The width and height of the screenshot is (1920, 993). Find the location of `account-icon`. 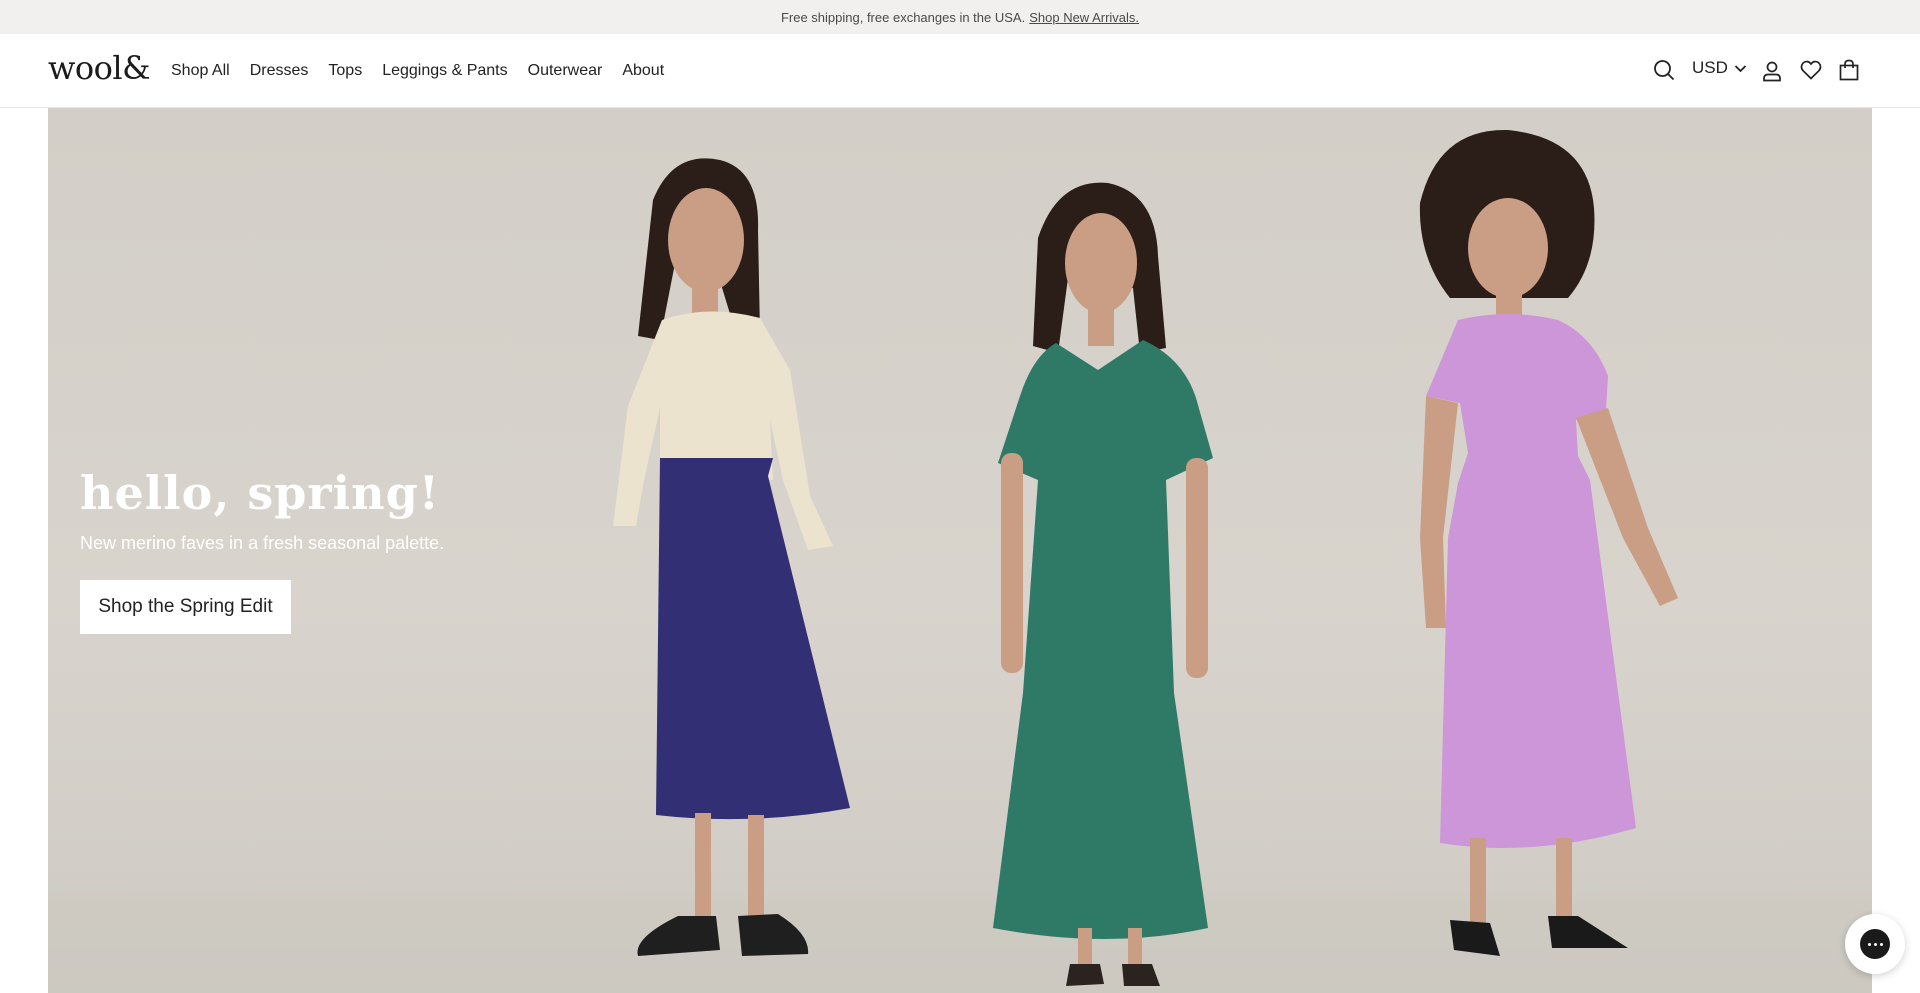

account-icon is located at coordinates (1772, 71).